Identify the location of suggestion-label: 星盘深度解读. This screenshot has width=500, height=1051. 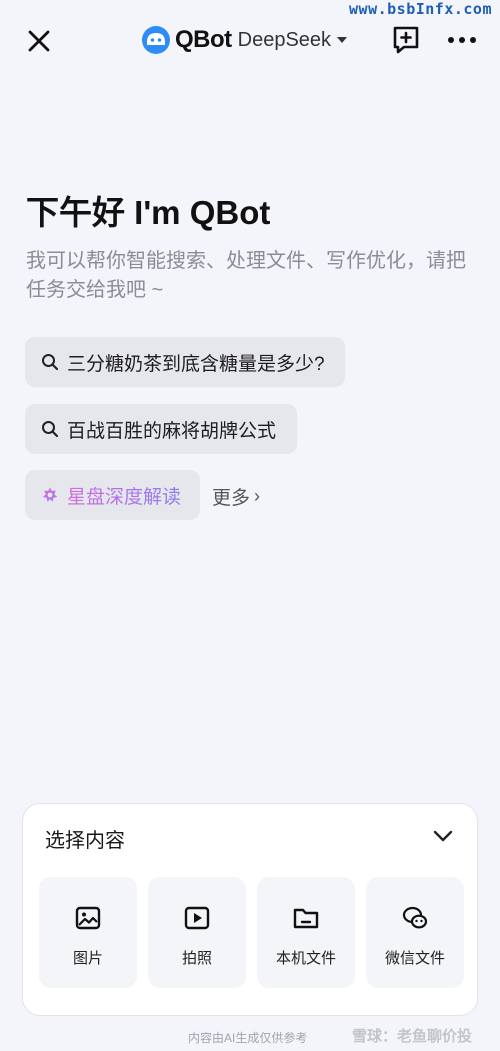
(124, 495).